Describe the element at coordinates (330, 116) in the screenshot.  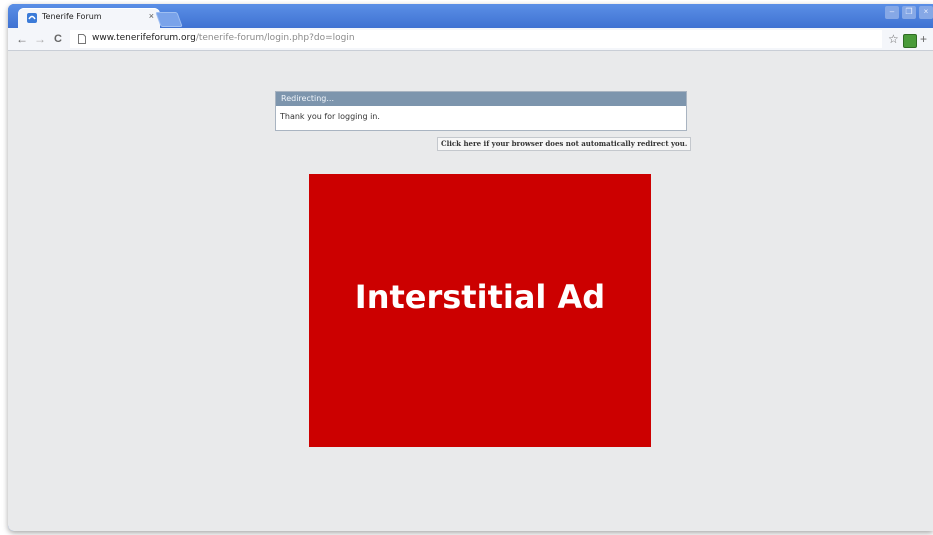
I see `redirect-message: Thank you for logging in.` at that location.